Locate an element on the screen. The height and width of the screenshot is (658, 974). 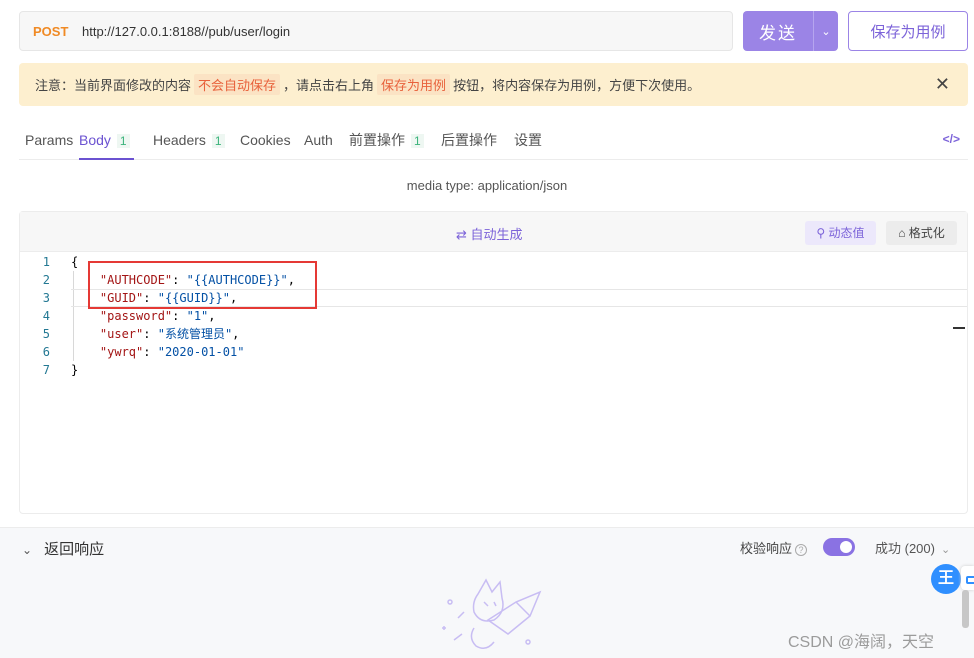
tab-cookies: Cookies is located at coordinates (265, 140).